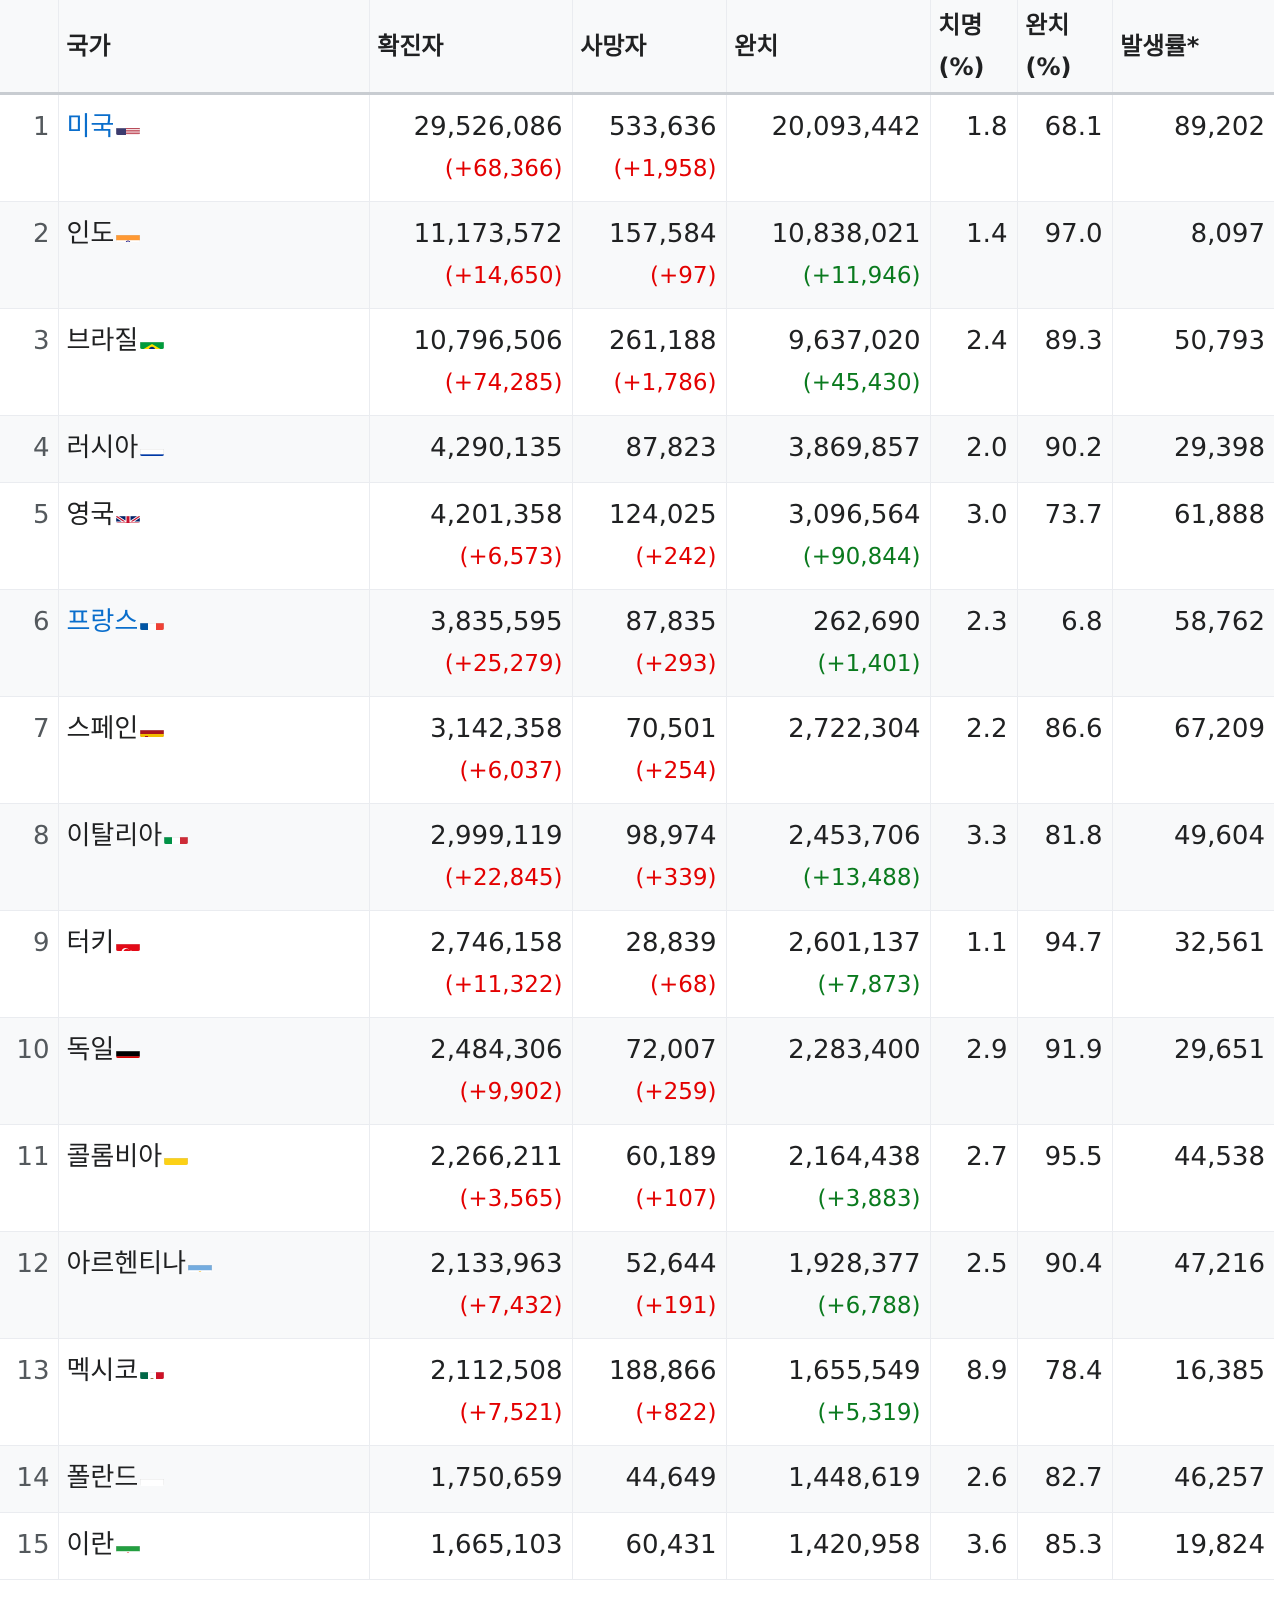  What do you see at coordinates (470, 47) in the screenshot?
I see `header-confirmed: 확진자` at bounding box center [470, 47].